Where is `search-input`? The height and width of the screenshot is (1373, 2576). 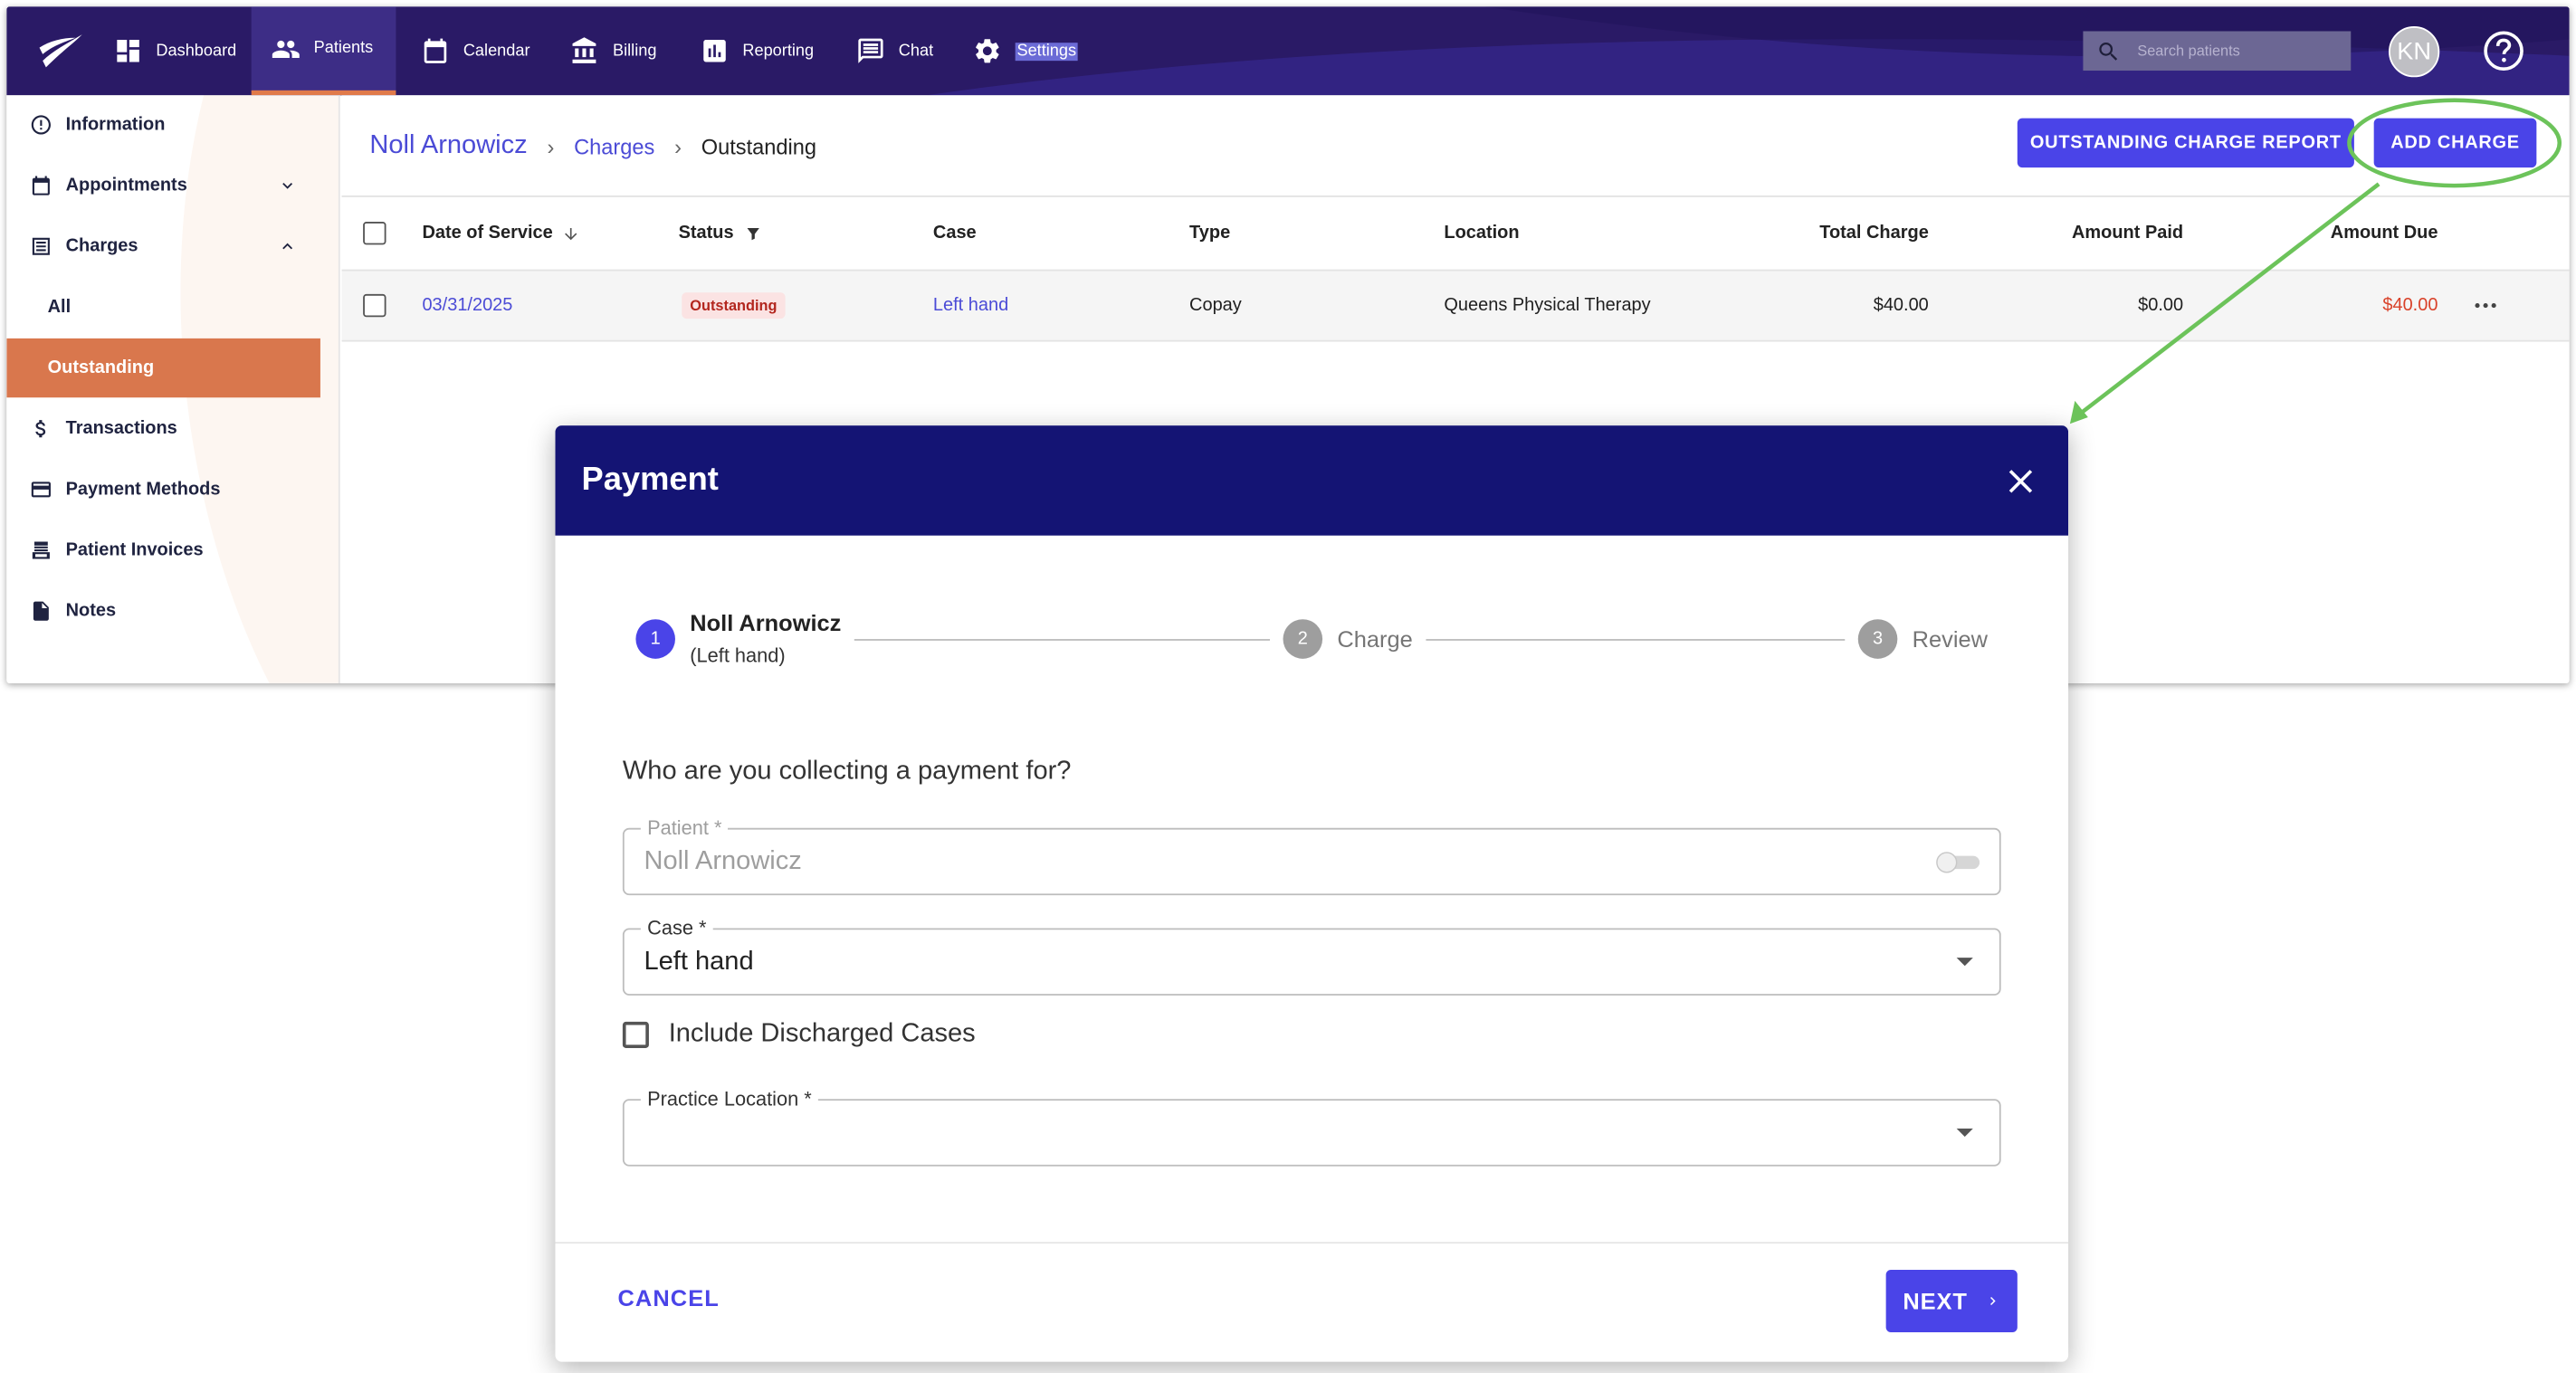 search-input is located at coordinates (2236, 51).